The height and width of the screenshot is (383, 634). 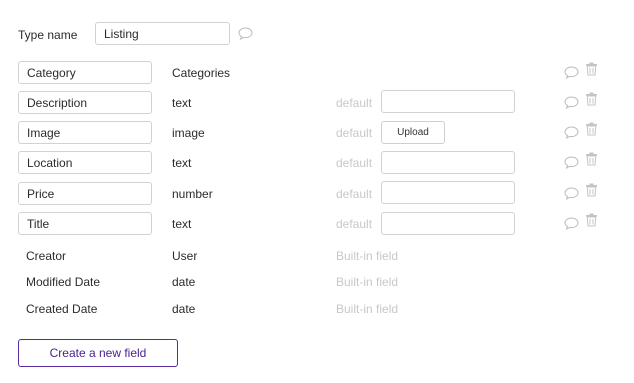 I want to click on builtin-field-name: Created Date, so click(x=62, y=309).